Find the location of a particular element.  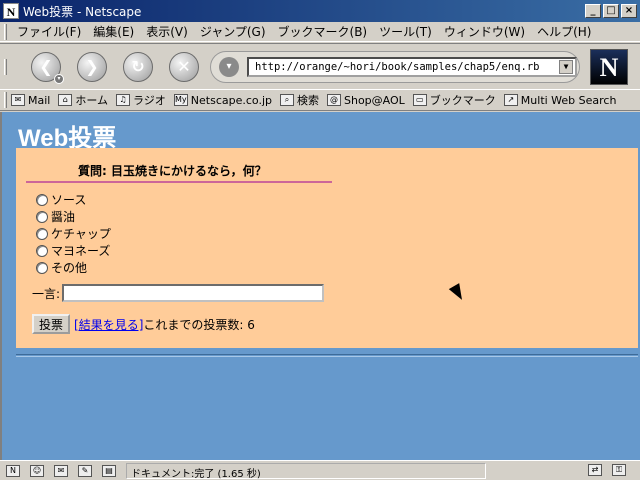

option-ketchup: ケチャップ is located at coordinates (73, 233).